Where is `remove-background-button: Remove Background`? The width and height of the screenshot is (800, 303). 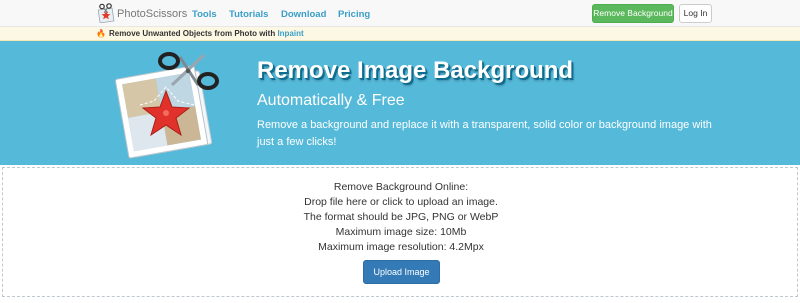
remove-background-button: Remove Background is located at coordinates (633, 13).